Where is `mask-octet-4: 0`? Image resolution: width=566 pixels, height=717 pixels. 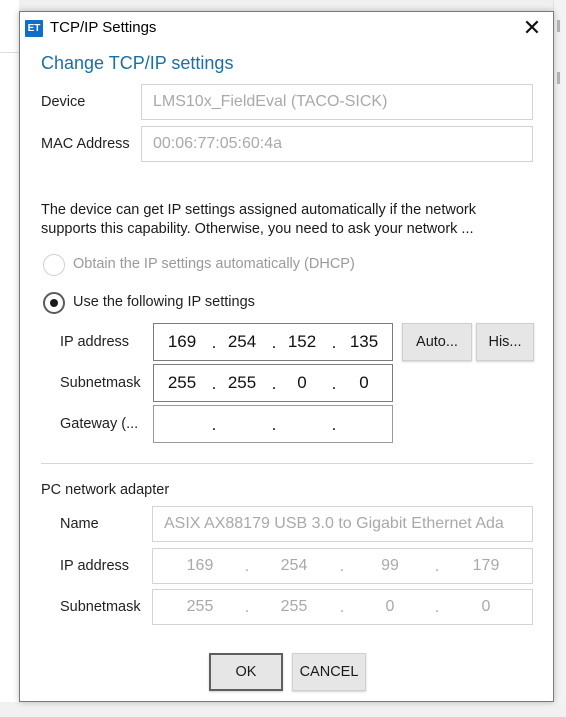
mask-octet-4: 0 is located at coordinates (364, 383).